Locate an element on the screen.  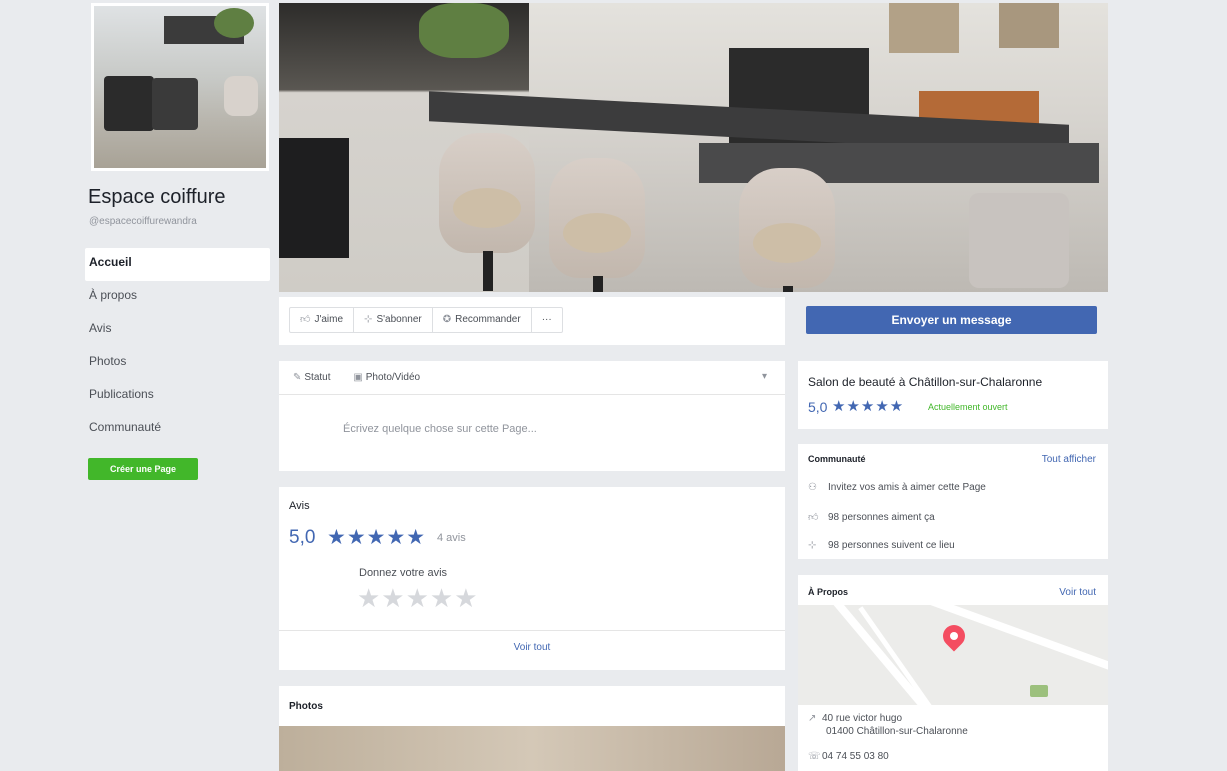
recommend-button-label: Recommander is located at coordinates (488, 319).